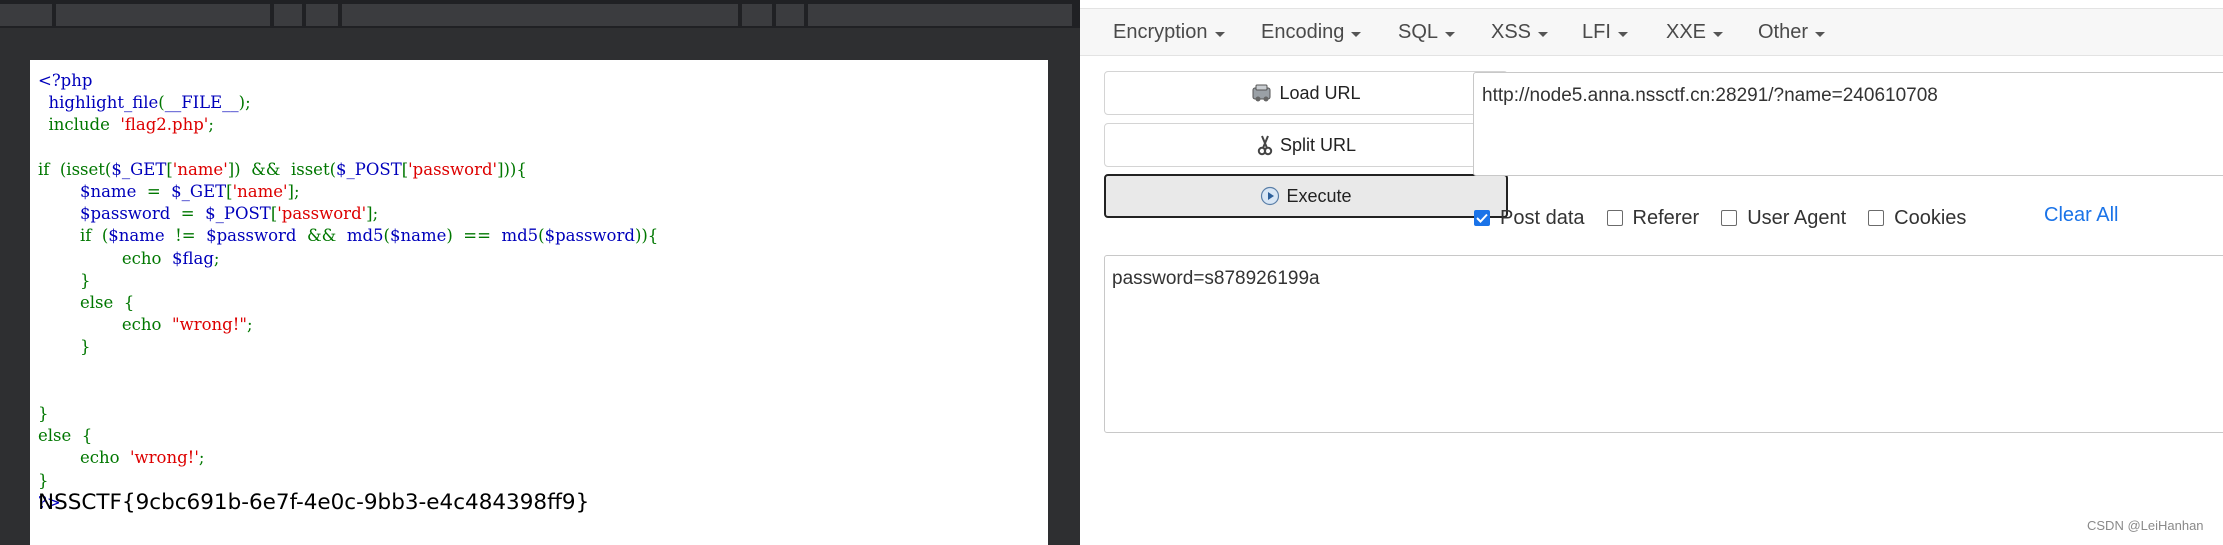  I want to click on split-url-button: Split URL, so click(1306, 145).